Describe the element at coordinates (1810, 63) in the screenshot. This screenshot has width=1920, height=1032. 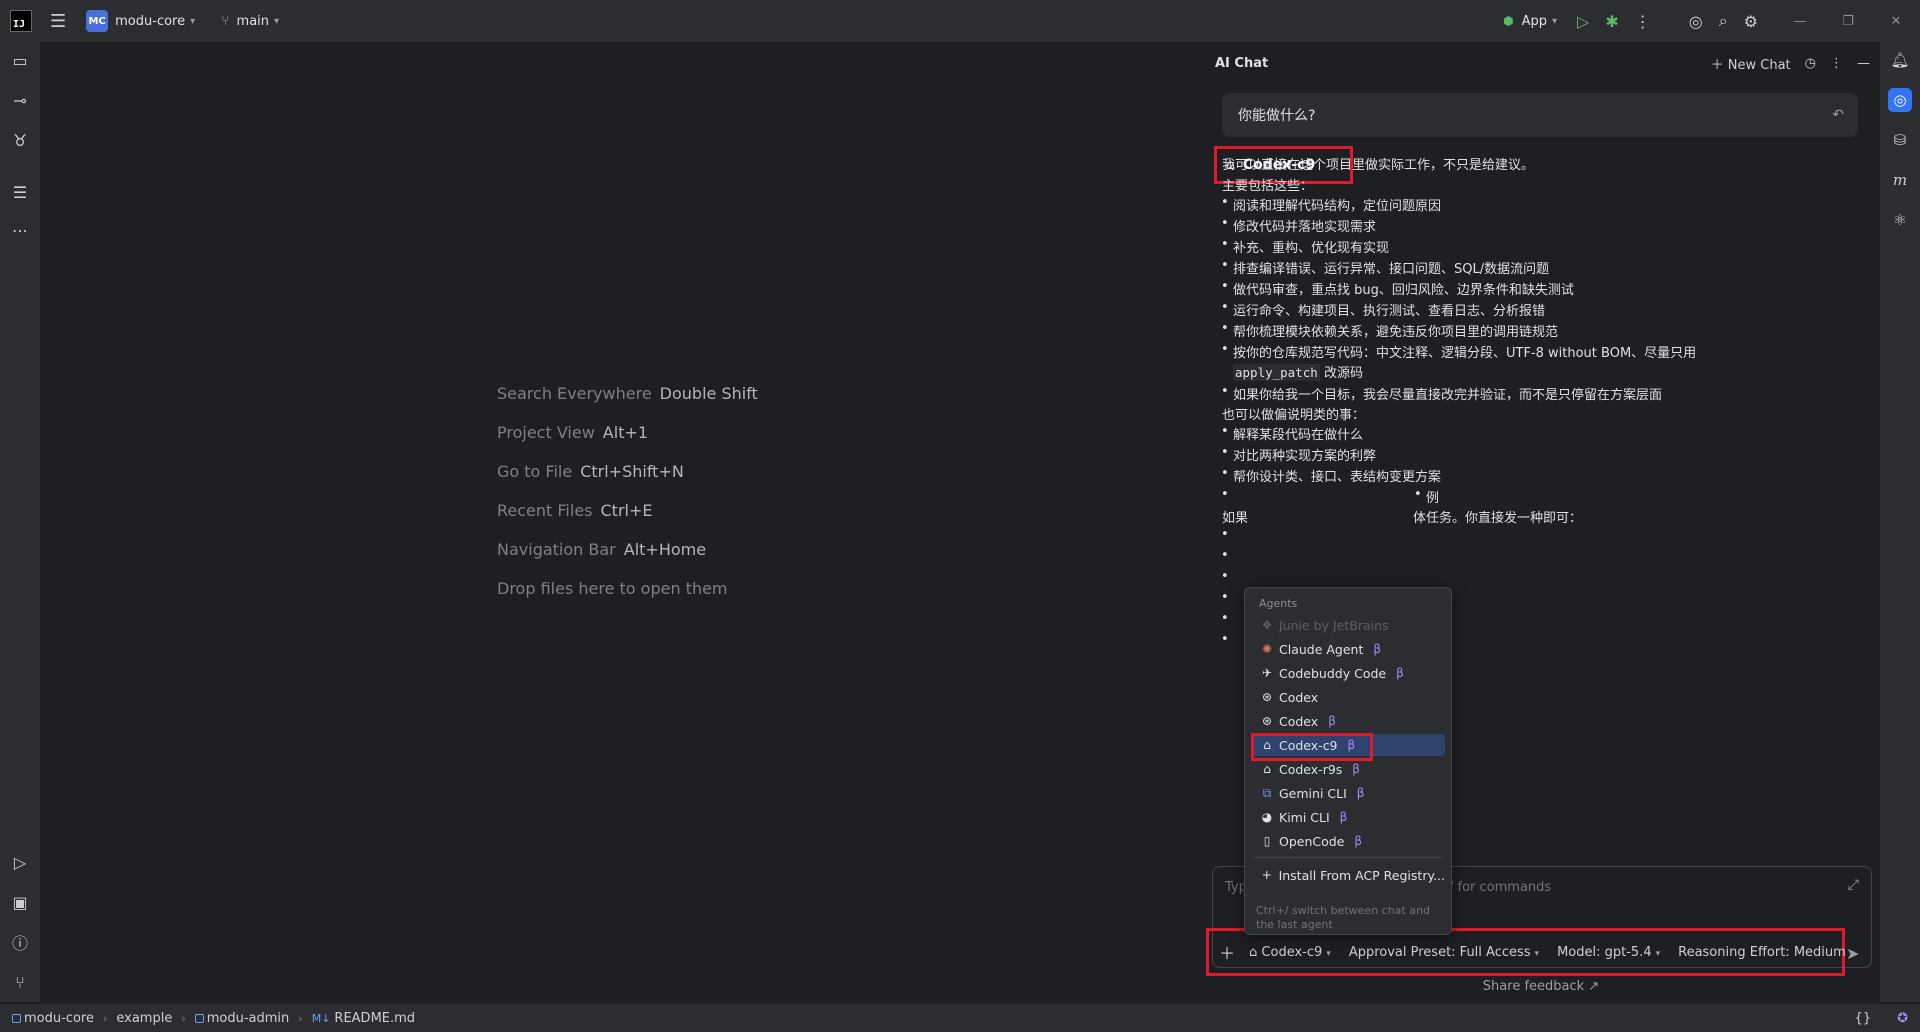
I see `history-icon: ◷` at that location.